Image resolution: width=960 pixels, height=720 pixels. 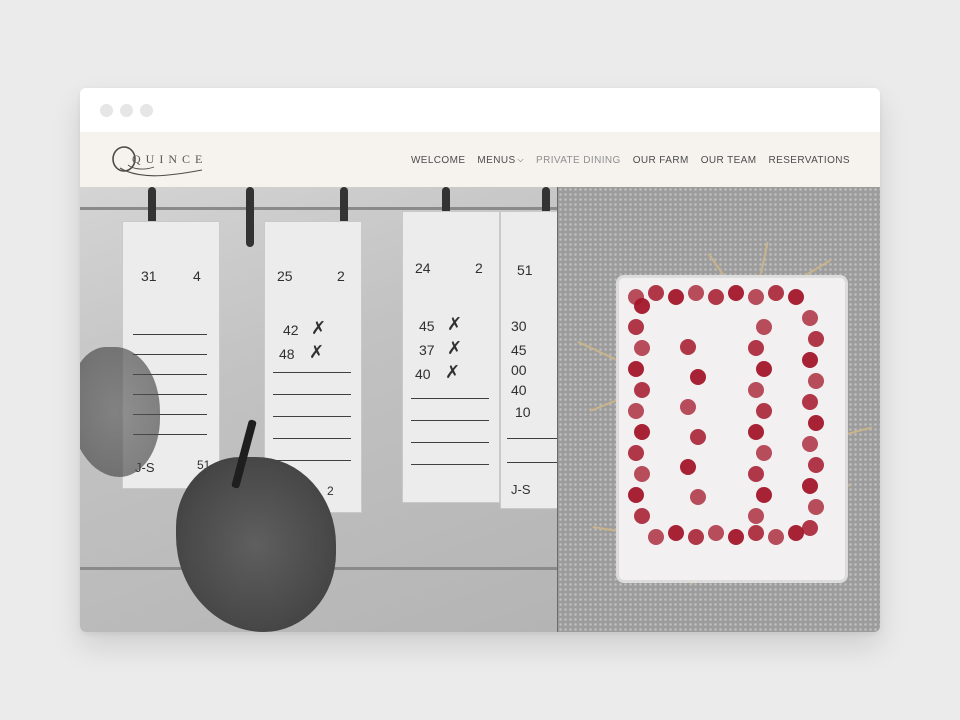 I want to click on nav-welcome: WELCOME, so click(x=438, y=160).